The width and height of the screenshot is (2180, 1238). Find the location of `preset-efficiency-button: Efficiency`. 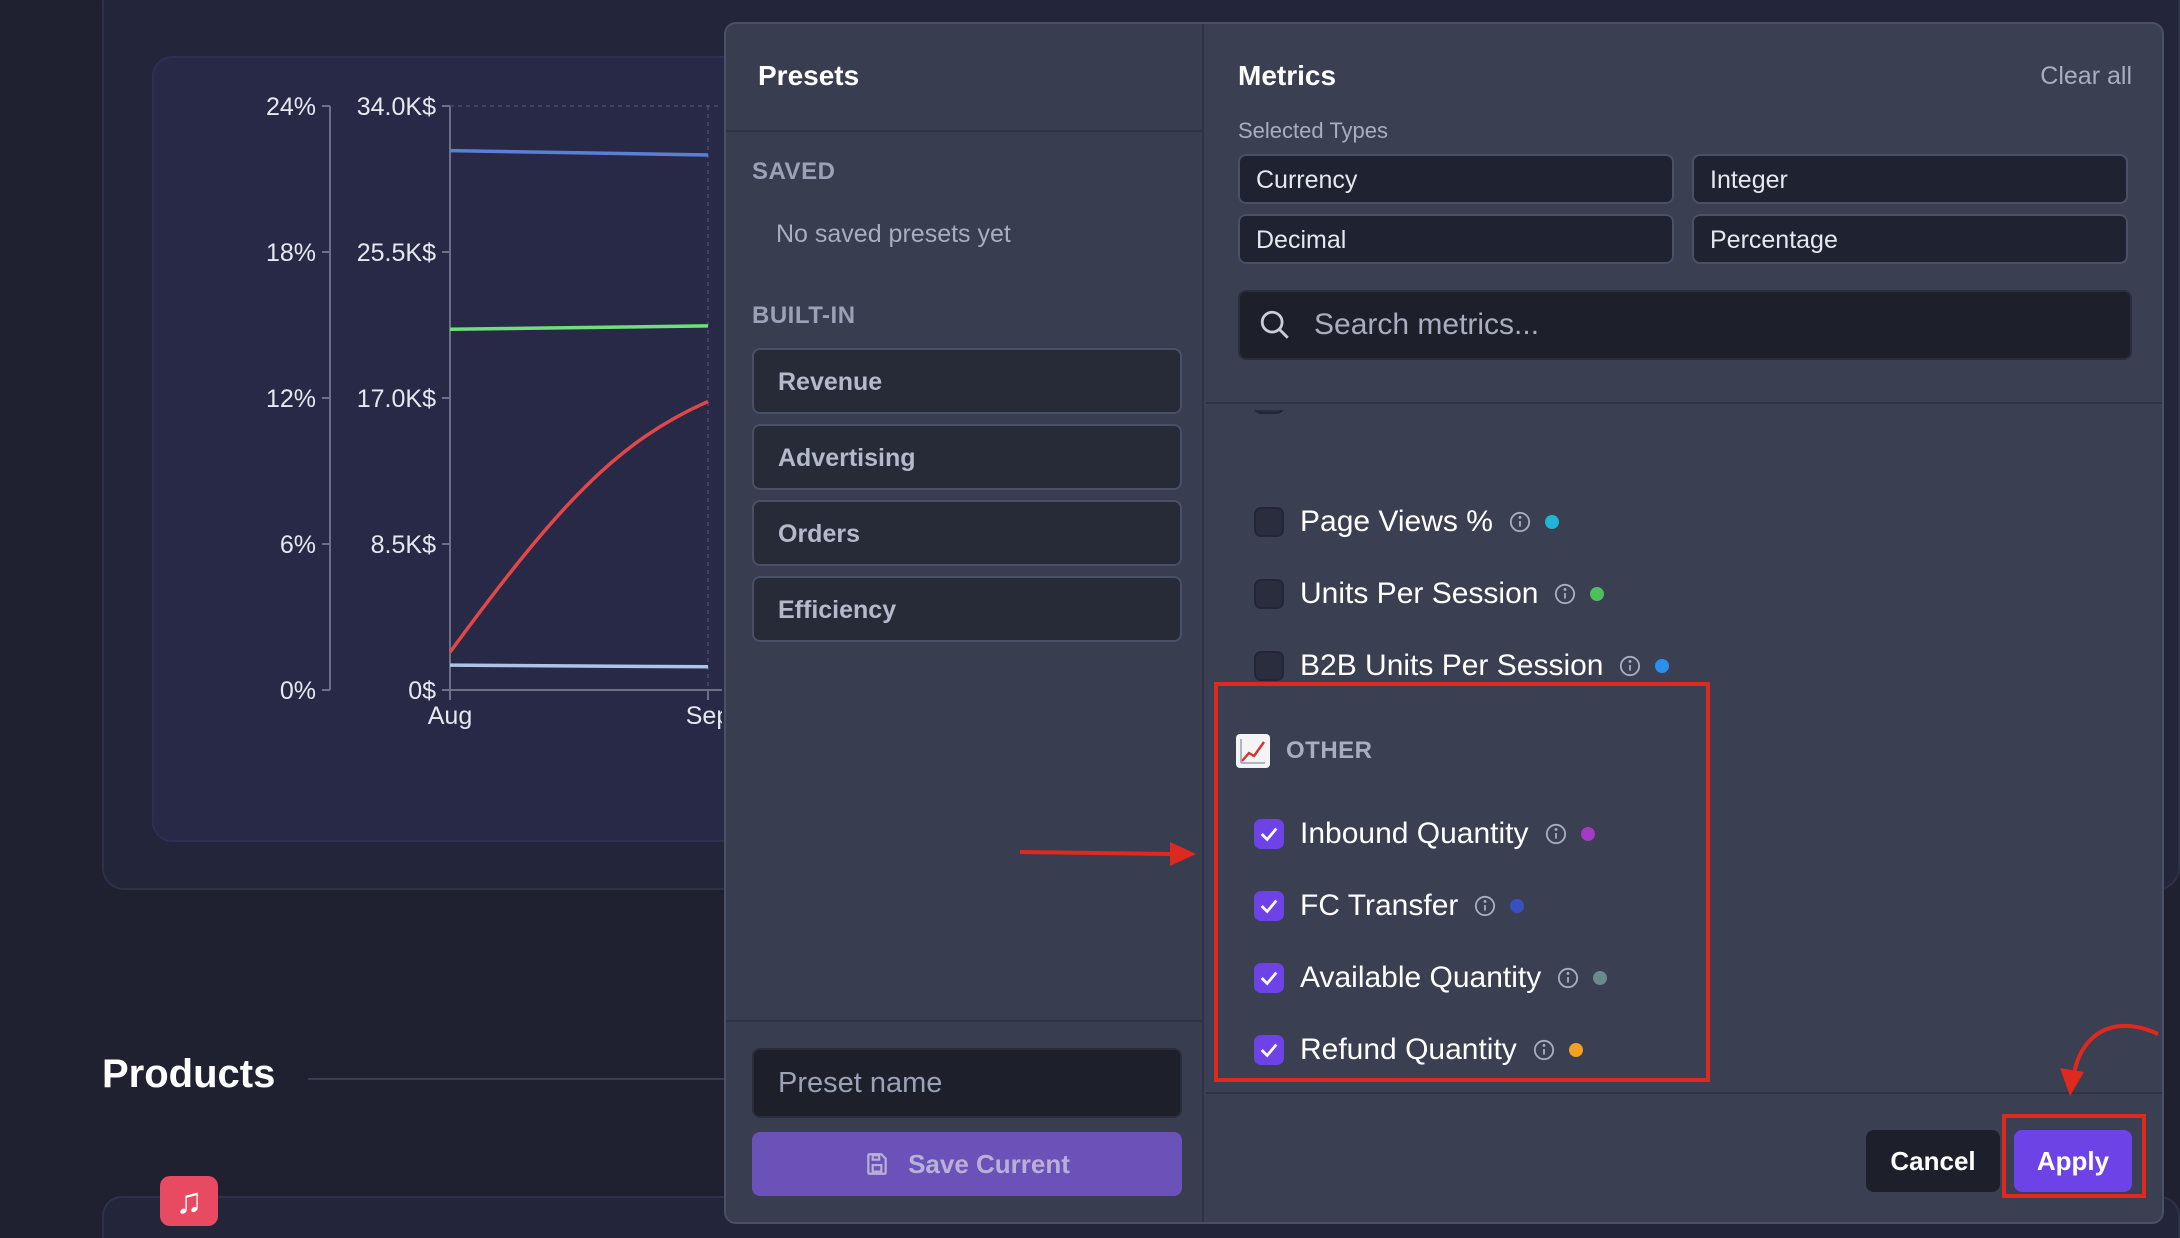

preset-efficiency-button: Efficiency is located at coordinates (967, 609).